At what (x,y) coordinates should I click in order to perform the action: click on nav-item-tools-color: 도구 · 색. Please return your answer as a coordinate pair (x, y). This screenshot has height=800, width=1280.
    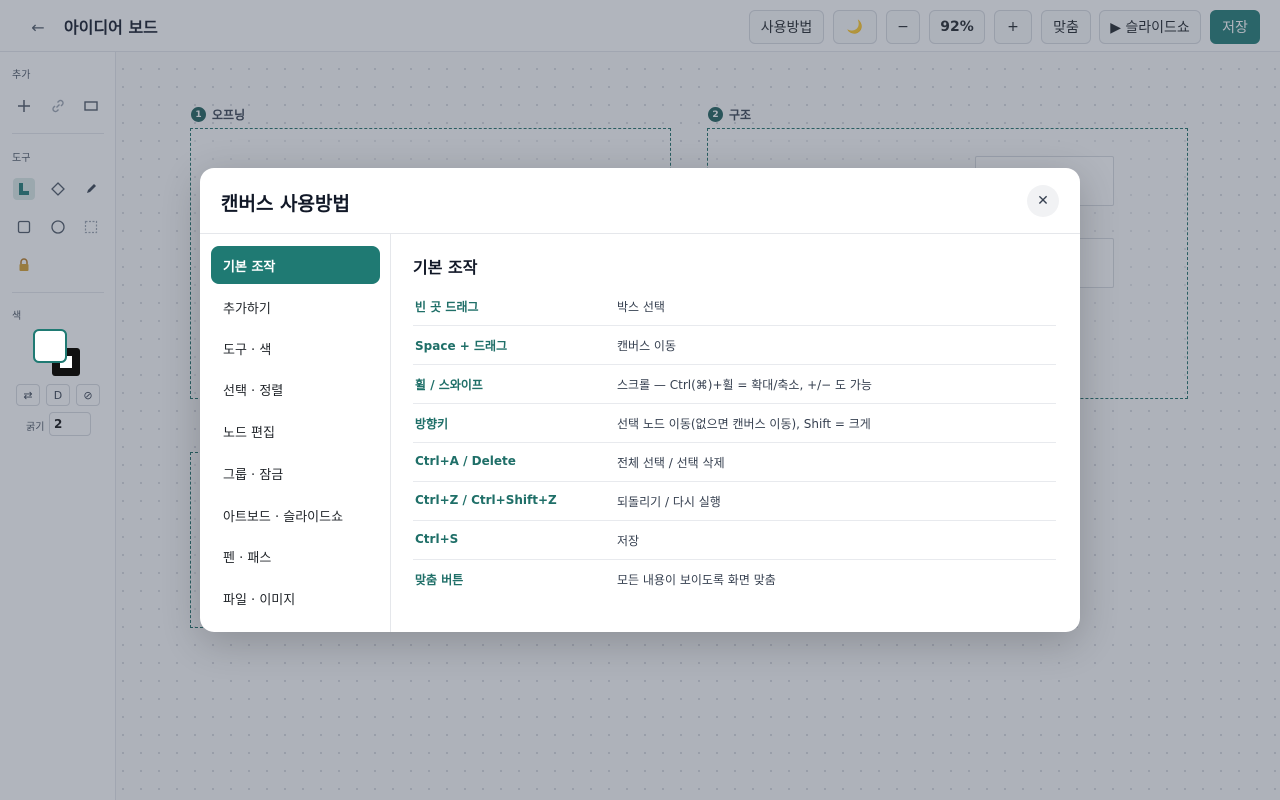
    Looking at the image, I should click on (295, 348).